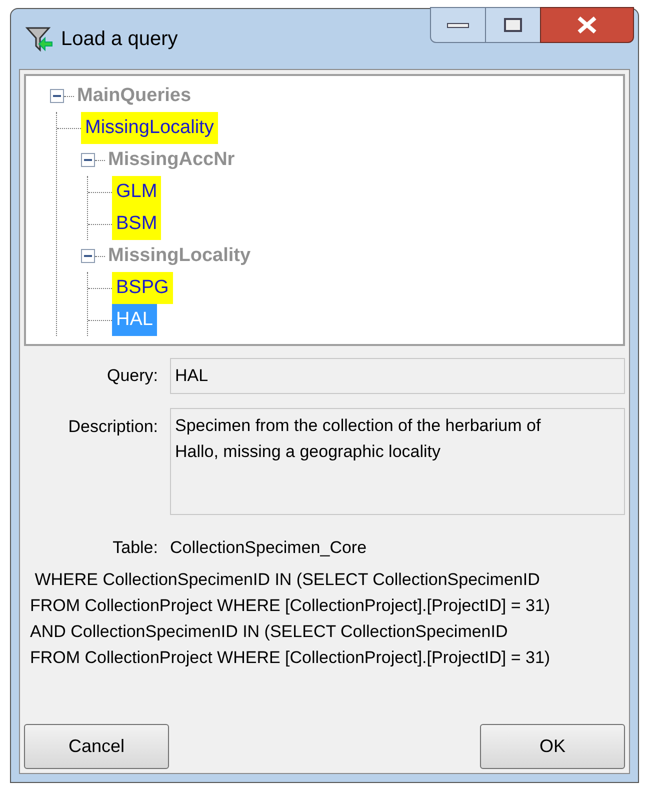 This screenshot has width=647, height=791. I want to click on close-button, so click(587, 25).